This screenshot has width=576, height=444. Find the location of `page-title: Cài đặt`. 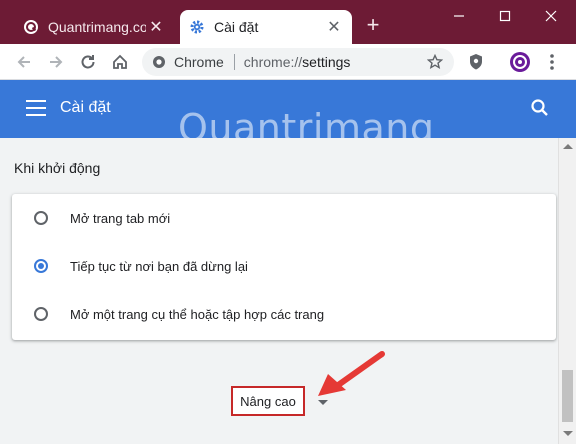

page-title: Cài đặt is located at coordinates (85, 107).